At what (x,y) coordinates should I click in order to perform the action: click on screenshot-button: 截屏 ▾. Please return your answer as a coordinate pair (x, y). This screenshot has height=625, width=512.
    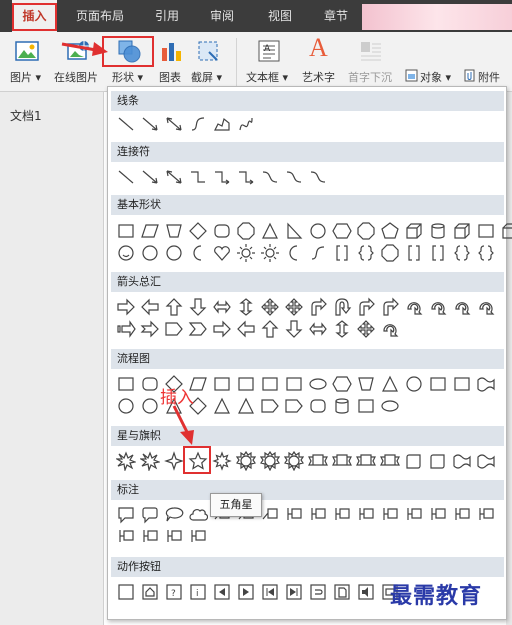
    Looking at the image, I should click on (210, 62).